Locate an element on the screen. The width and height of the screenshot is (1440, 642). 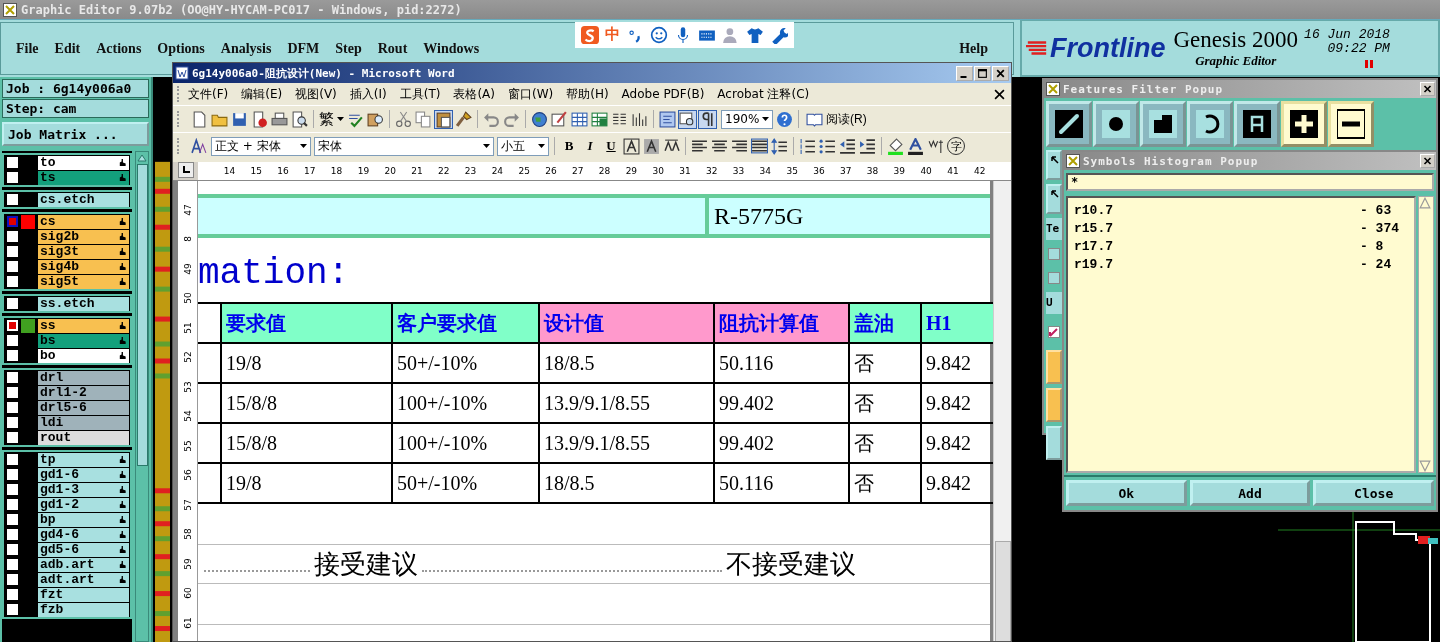
decrease-indent-icon is located at coordinates (847, 146).